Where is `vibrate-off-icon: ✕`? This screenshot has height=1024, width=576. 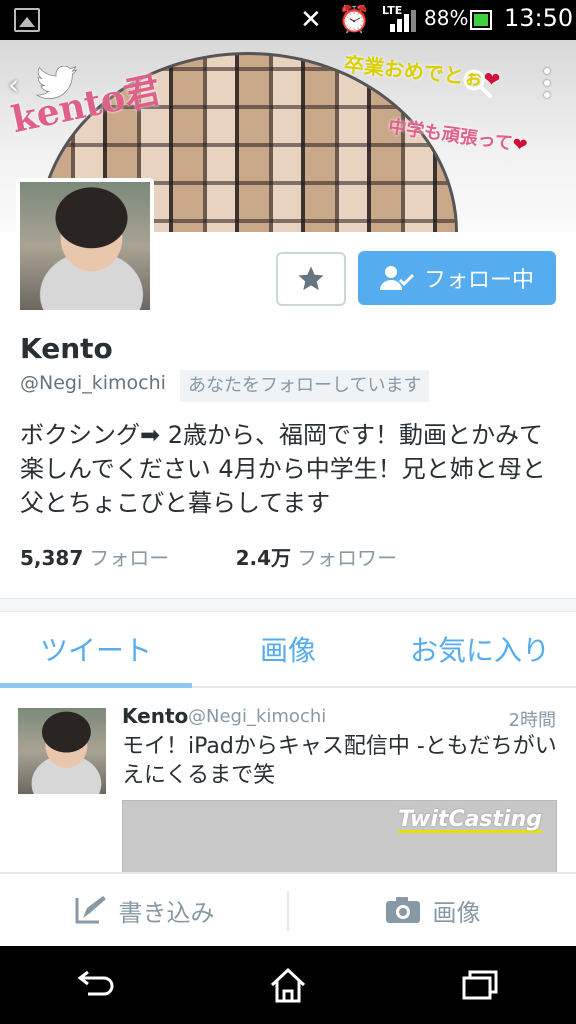
vibrate-off-icon: ✕ is located at coordinates (311, 20).